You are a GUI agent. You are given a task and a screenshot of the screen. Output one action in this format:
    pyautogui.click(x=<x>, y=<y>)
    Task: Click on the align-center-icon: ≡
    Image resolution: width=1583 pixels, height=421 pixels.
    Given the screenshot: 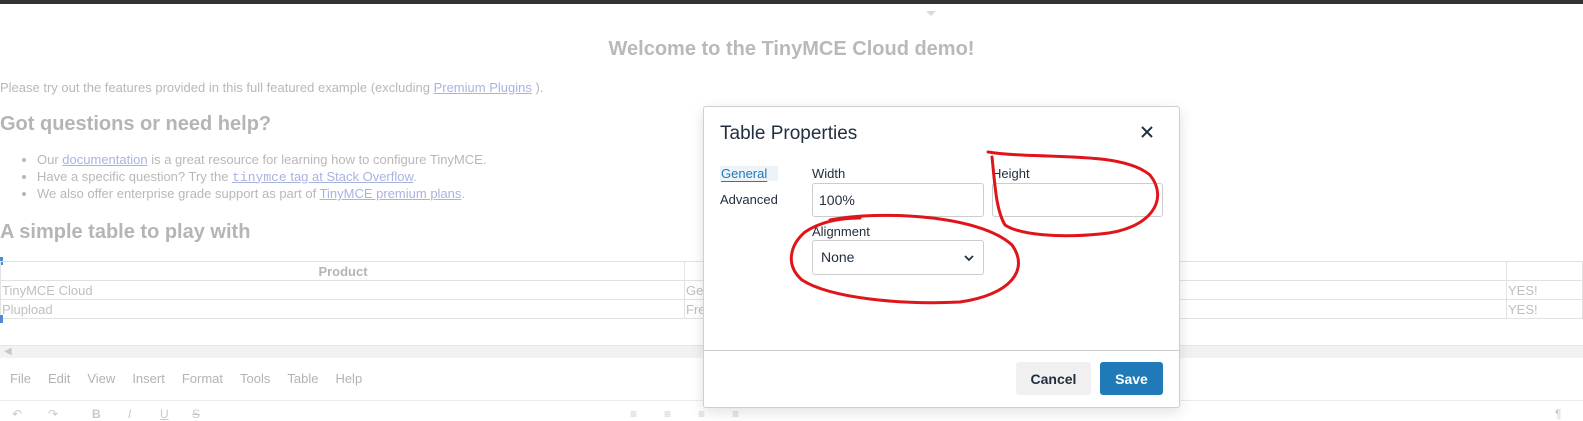 What is the action you would take?
    pyautogui.click(x=667, y=414)
    